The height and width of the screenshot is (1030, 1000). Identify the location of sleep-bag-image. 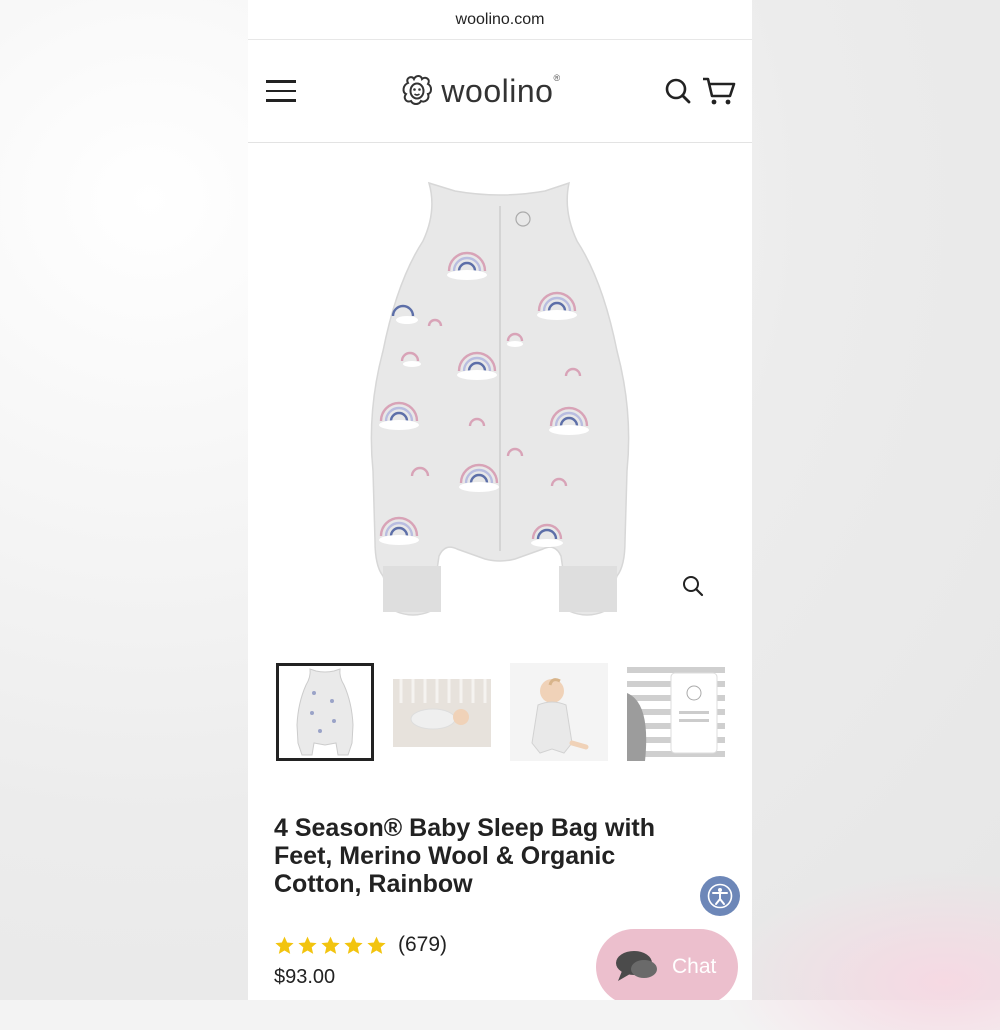
(500, 401).